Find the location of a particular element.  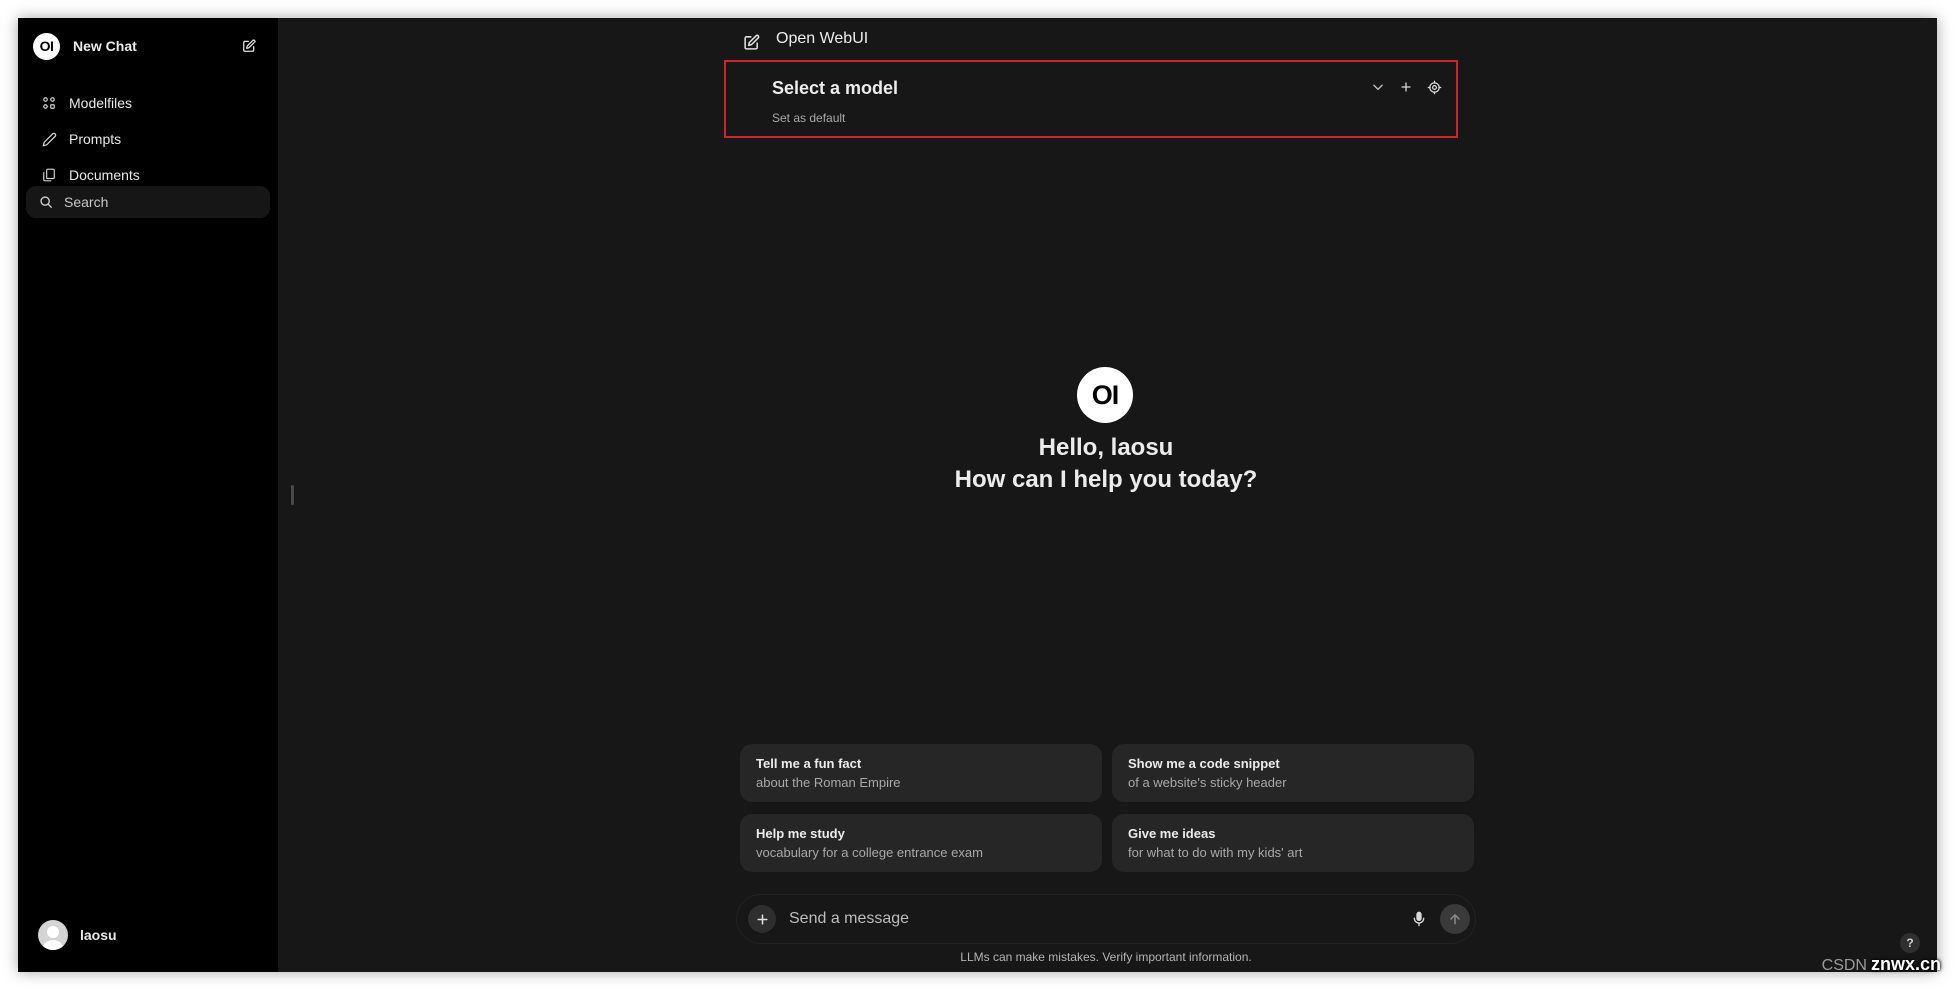

attach-plus-icon is located at coordinates (762, 919).